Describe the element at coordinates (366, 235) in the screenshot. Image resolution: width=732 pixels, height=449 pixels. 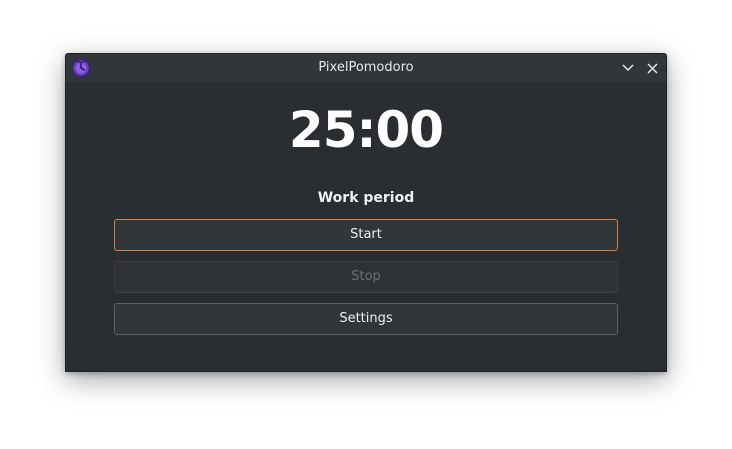
I see `start-button: Start` at that location.